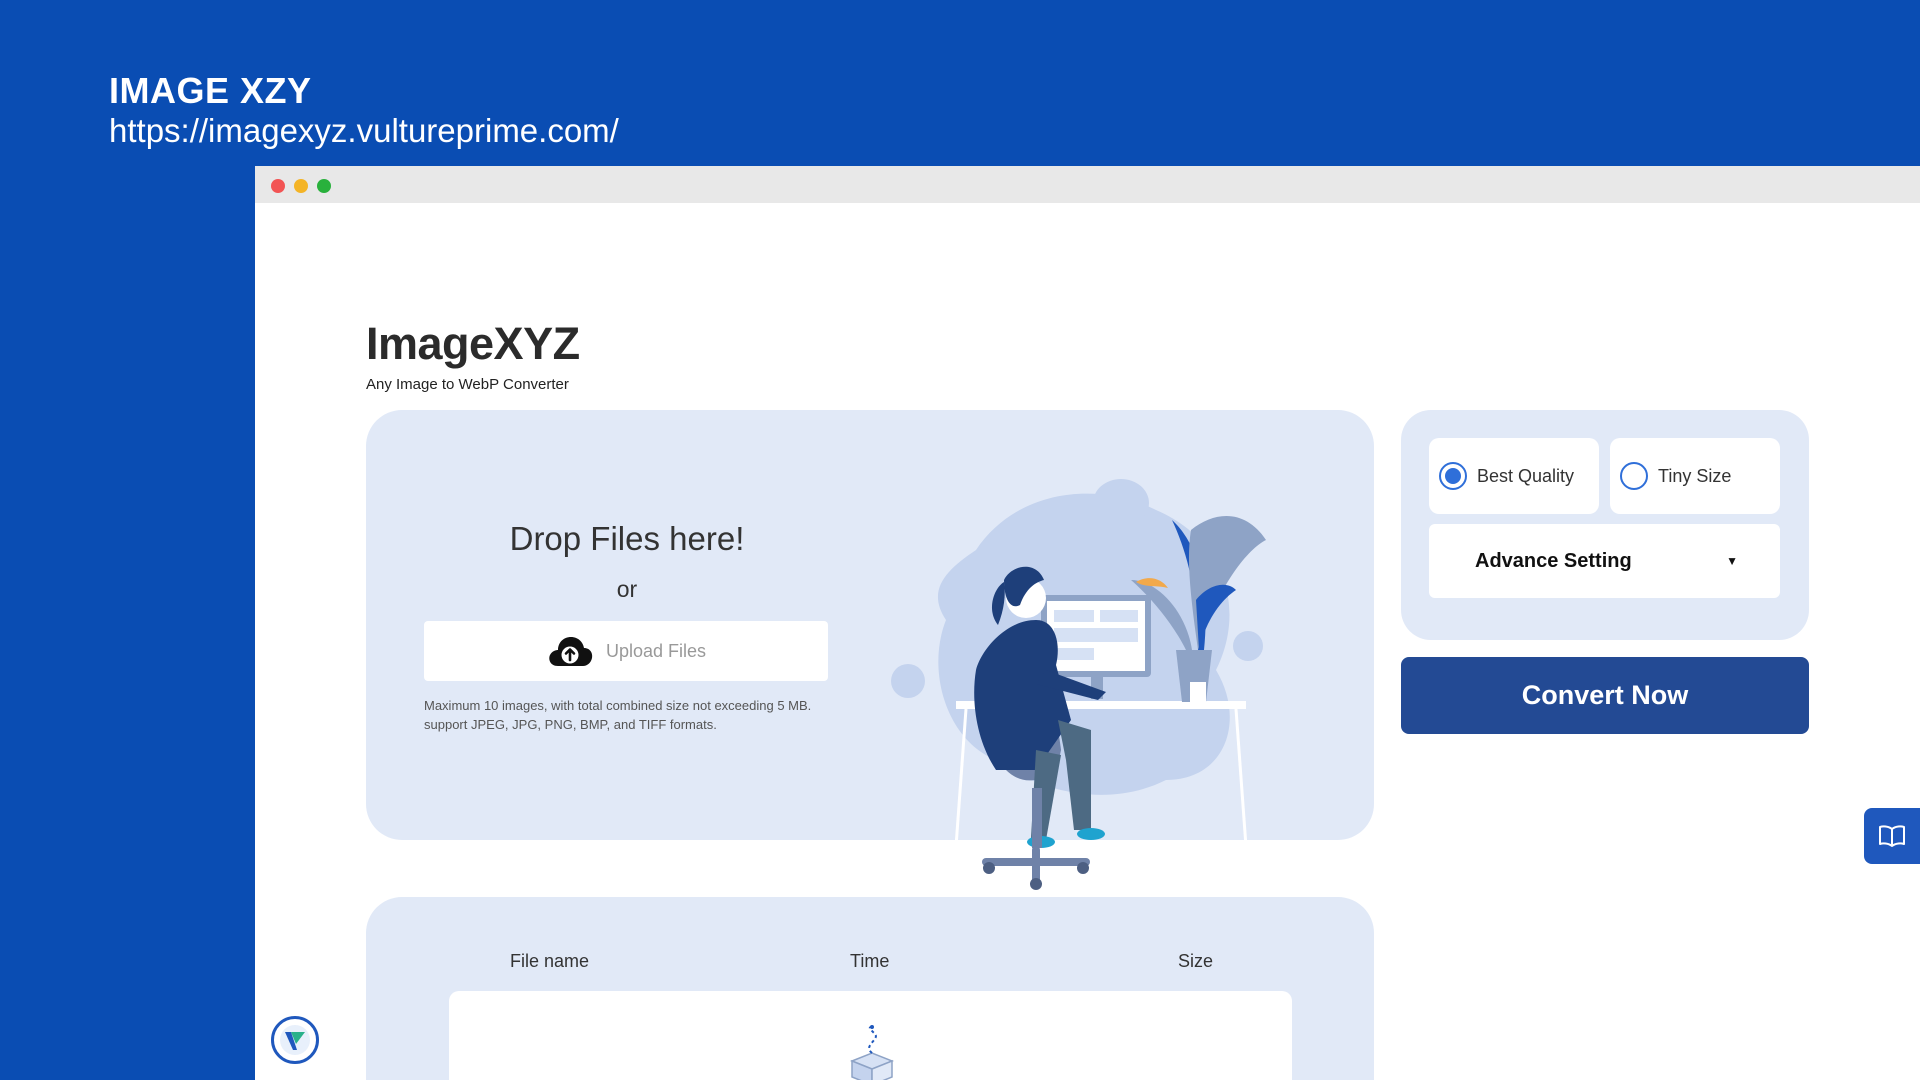  What do you see at coordinates (870, 988) in the screenshot?
I see `file-list-panel: File name Time Size` at bounding box center [870, 988].